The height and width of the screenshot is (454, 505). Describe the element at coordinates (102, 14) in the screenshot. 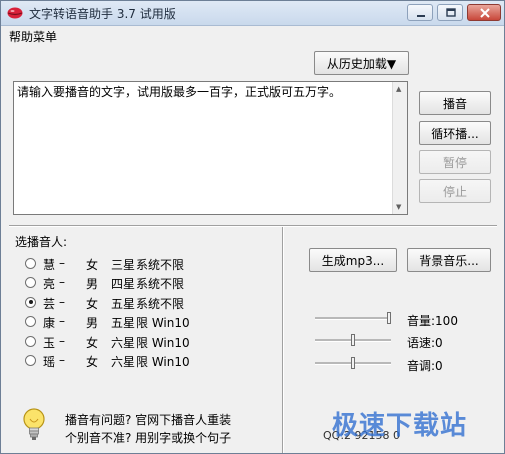

I see `window-title: 文字转语音助手 3.7 试用版` at that location.